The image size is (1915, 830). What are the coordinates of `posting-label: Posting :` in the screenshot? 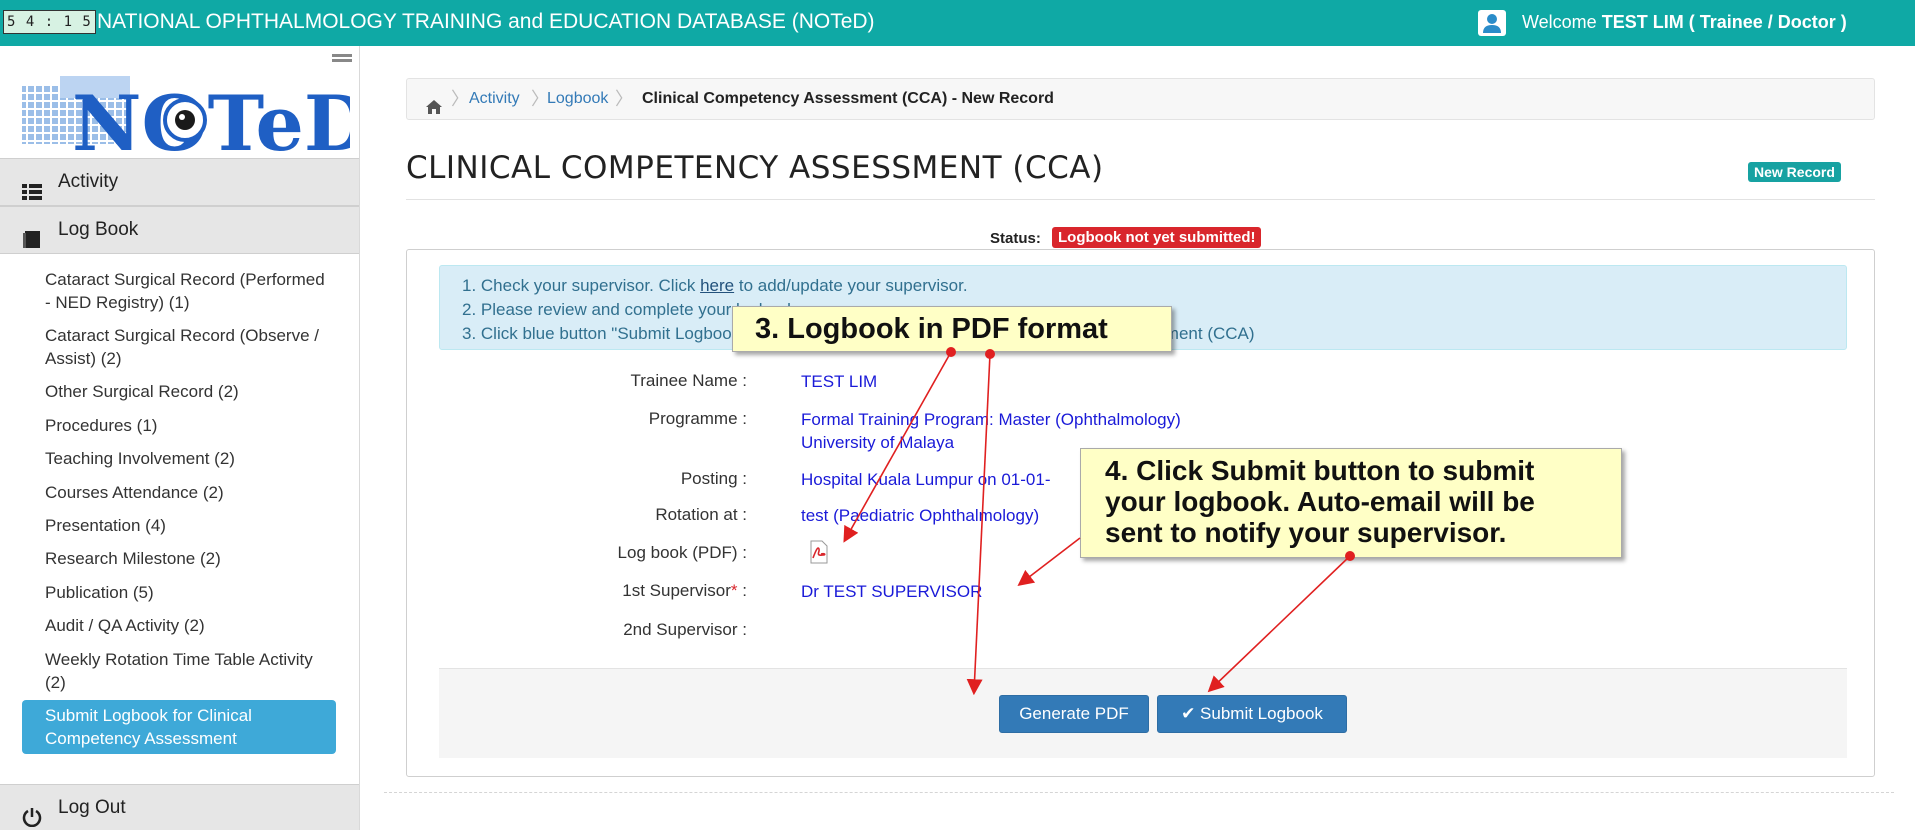 It's located at (713, 478).